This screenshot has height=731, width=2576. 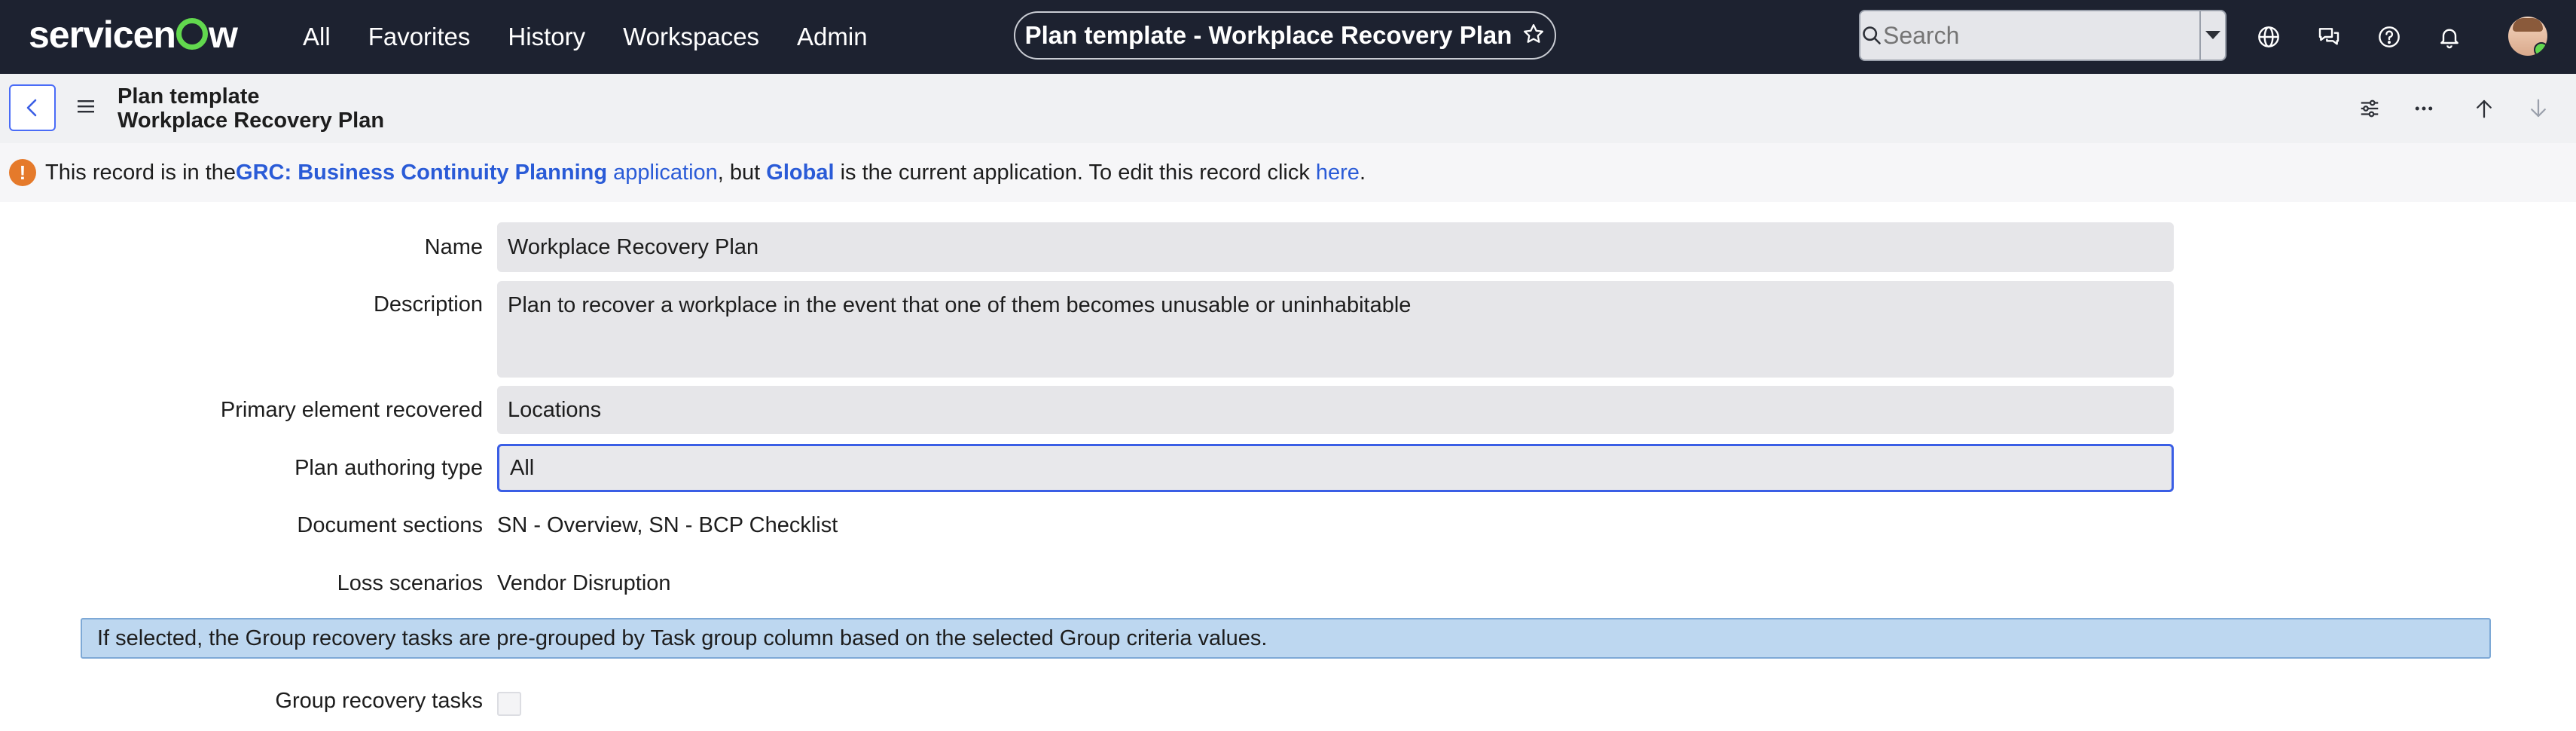 What do you see at coordinates (389, 468) in the screenshot?
I see `plan-authoring-type-label: Plan authoring type` at bounding box center [389, 468].